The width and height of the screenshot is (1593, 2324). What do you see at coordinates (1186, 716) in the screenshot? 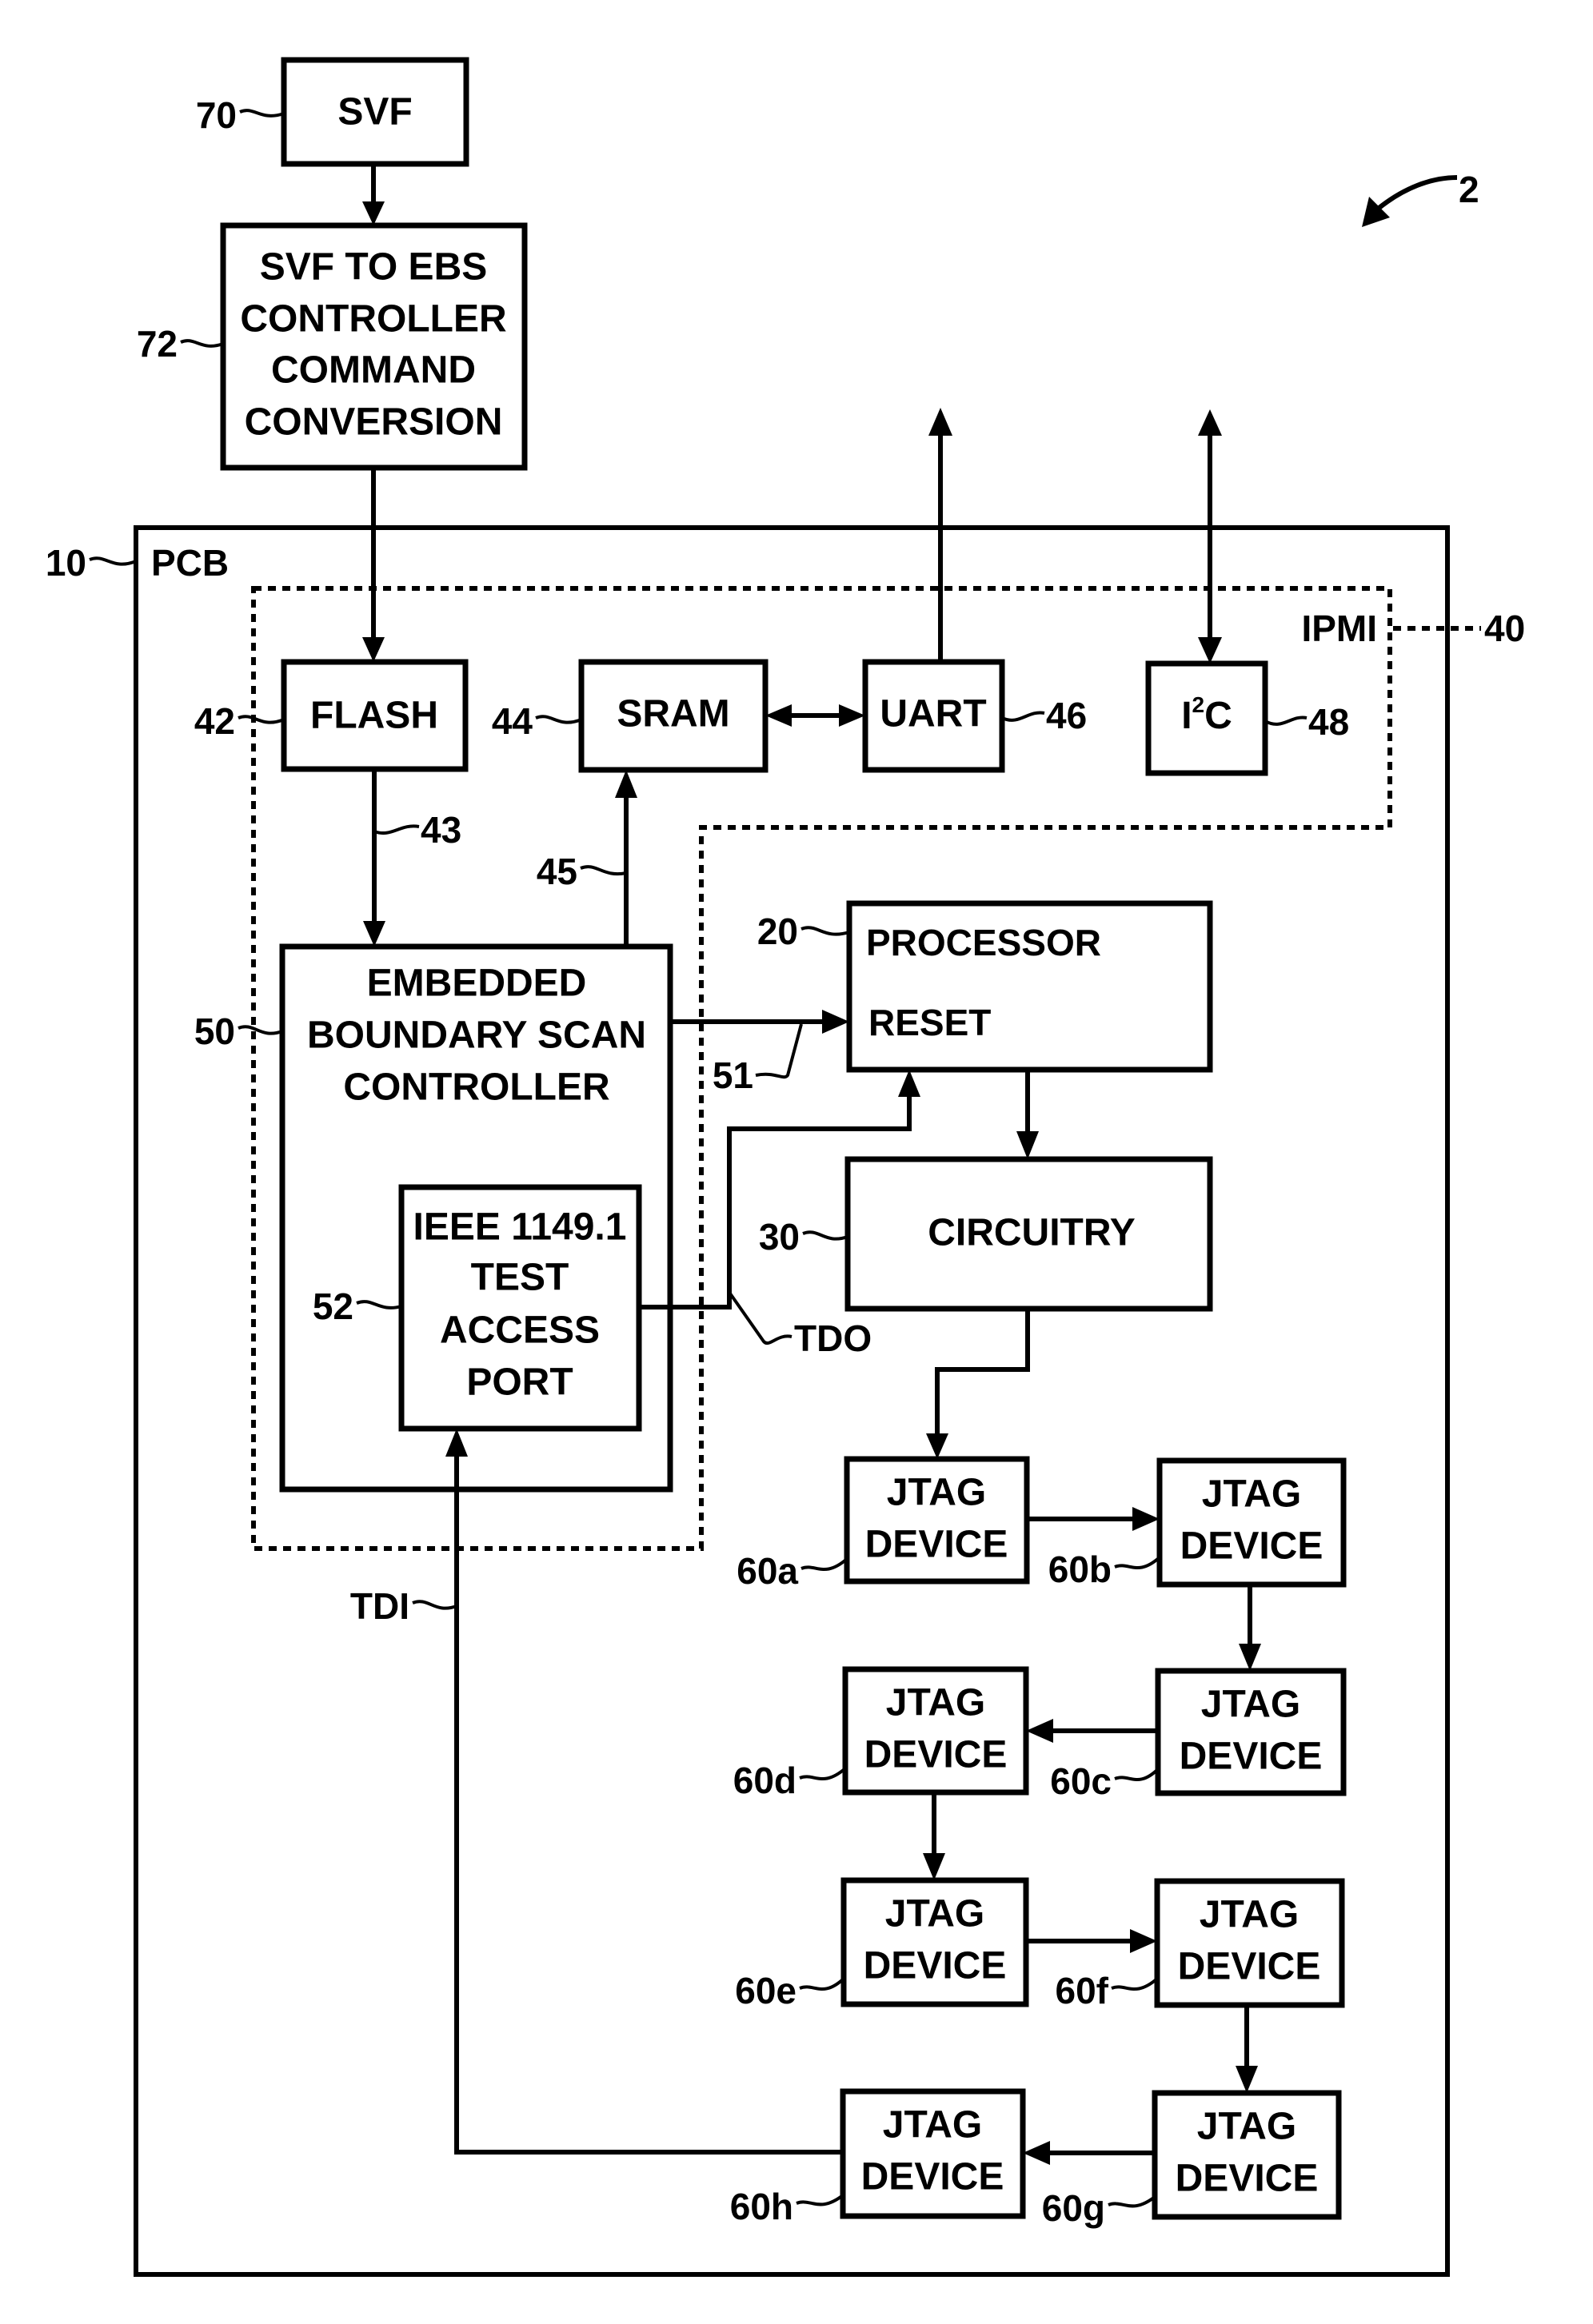
I see `i2c-label-main: I` at bounding box center [1186, 716].